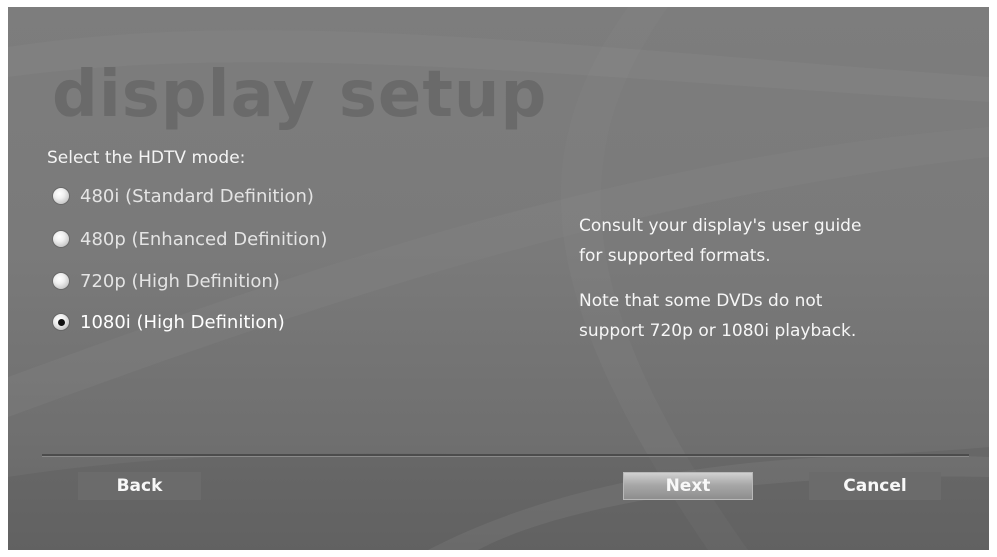  I want to click on page-title: display setup, so click(300, 95).